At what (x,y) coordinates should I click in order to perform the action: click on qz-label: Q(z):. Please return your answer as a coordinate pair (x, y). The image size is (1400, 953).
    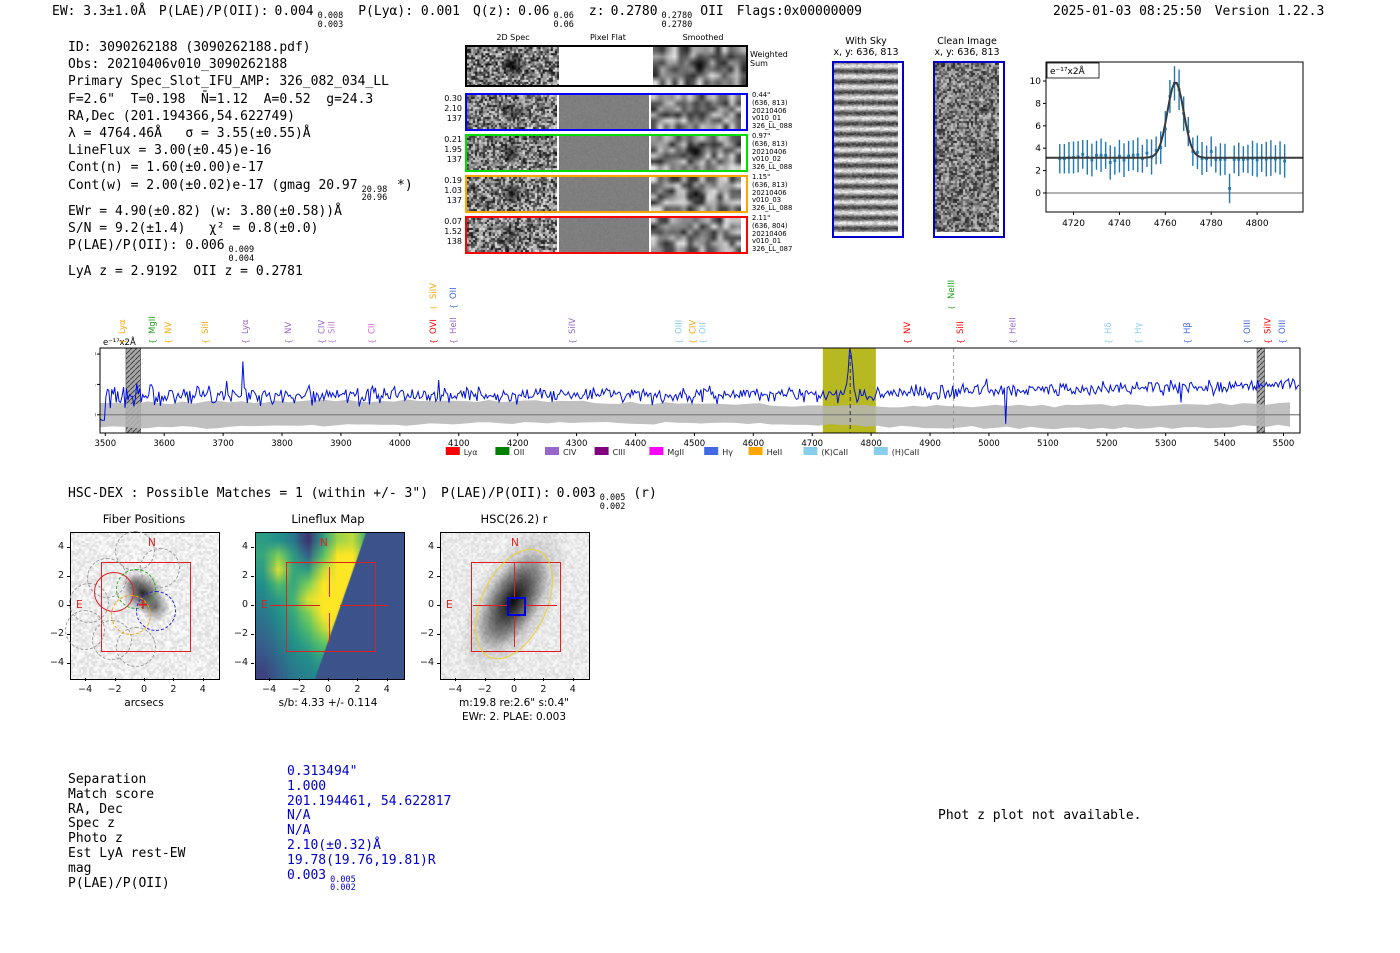
    Looking at the image, I should click on (492, 11).